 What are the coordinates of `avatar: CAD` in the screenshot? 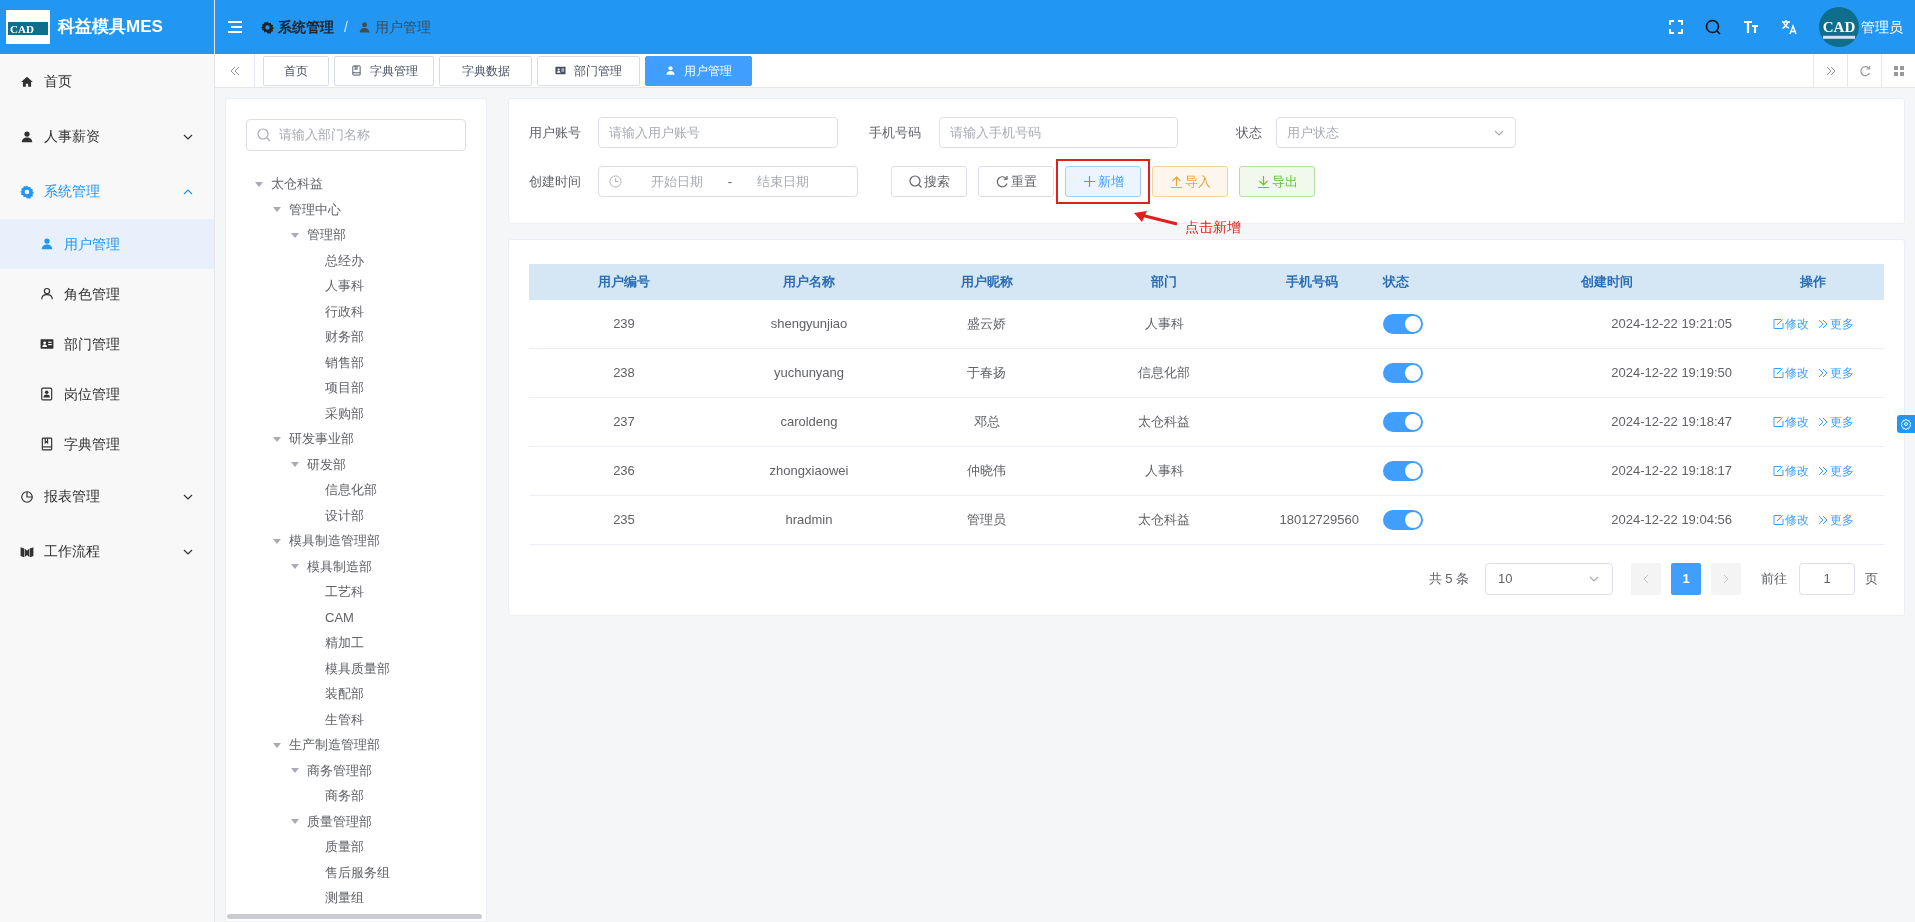 It's located at (1839, 27).